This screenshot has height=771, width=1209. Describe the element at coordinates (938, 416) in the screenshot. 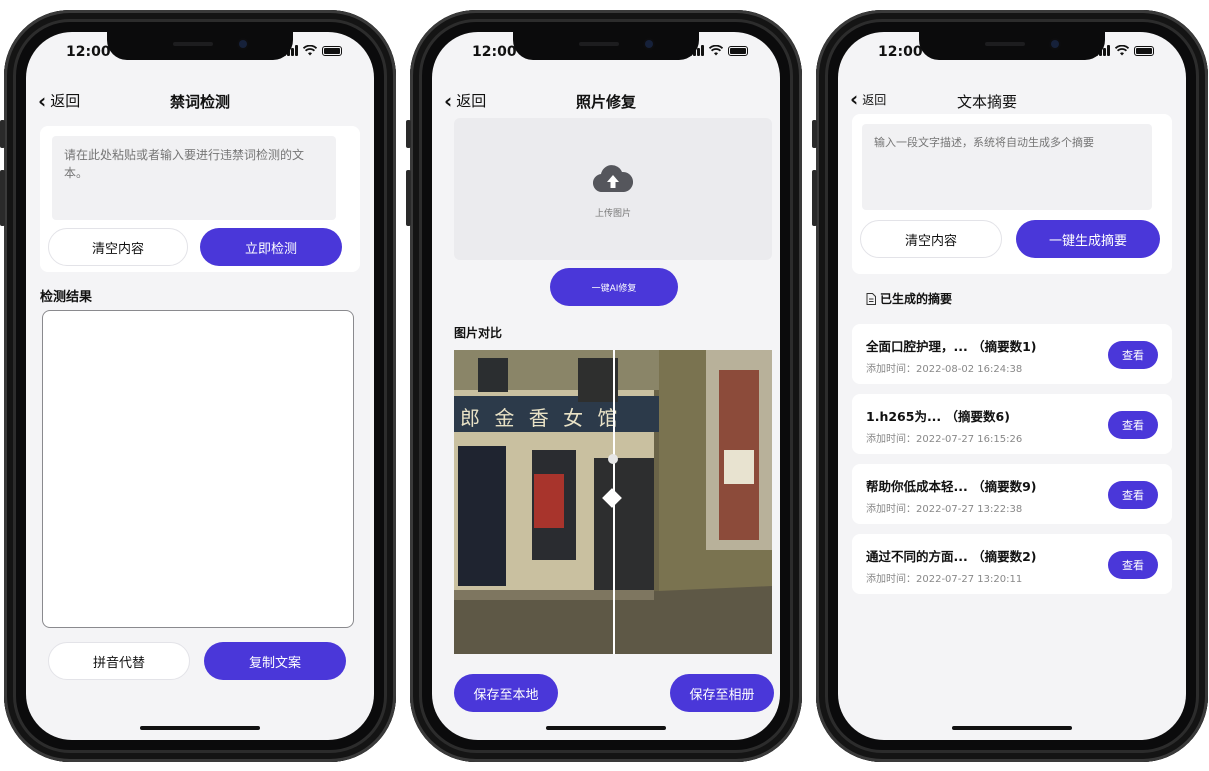

I see `summary-title: 1.h265为... （摘要数6)` at that location.